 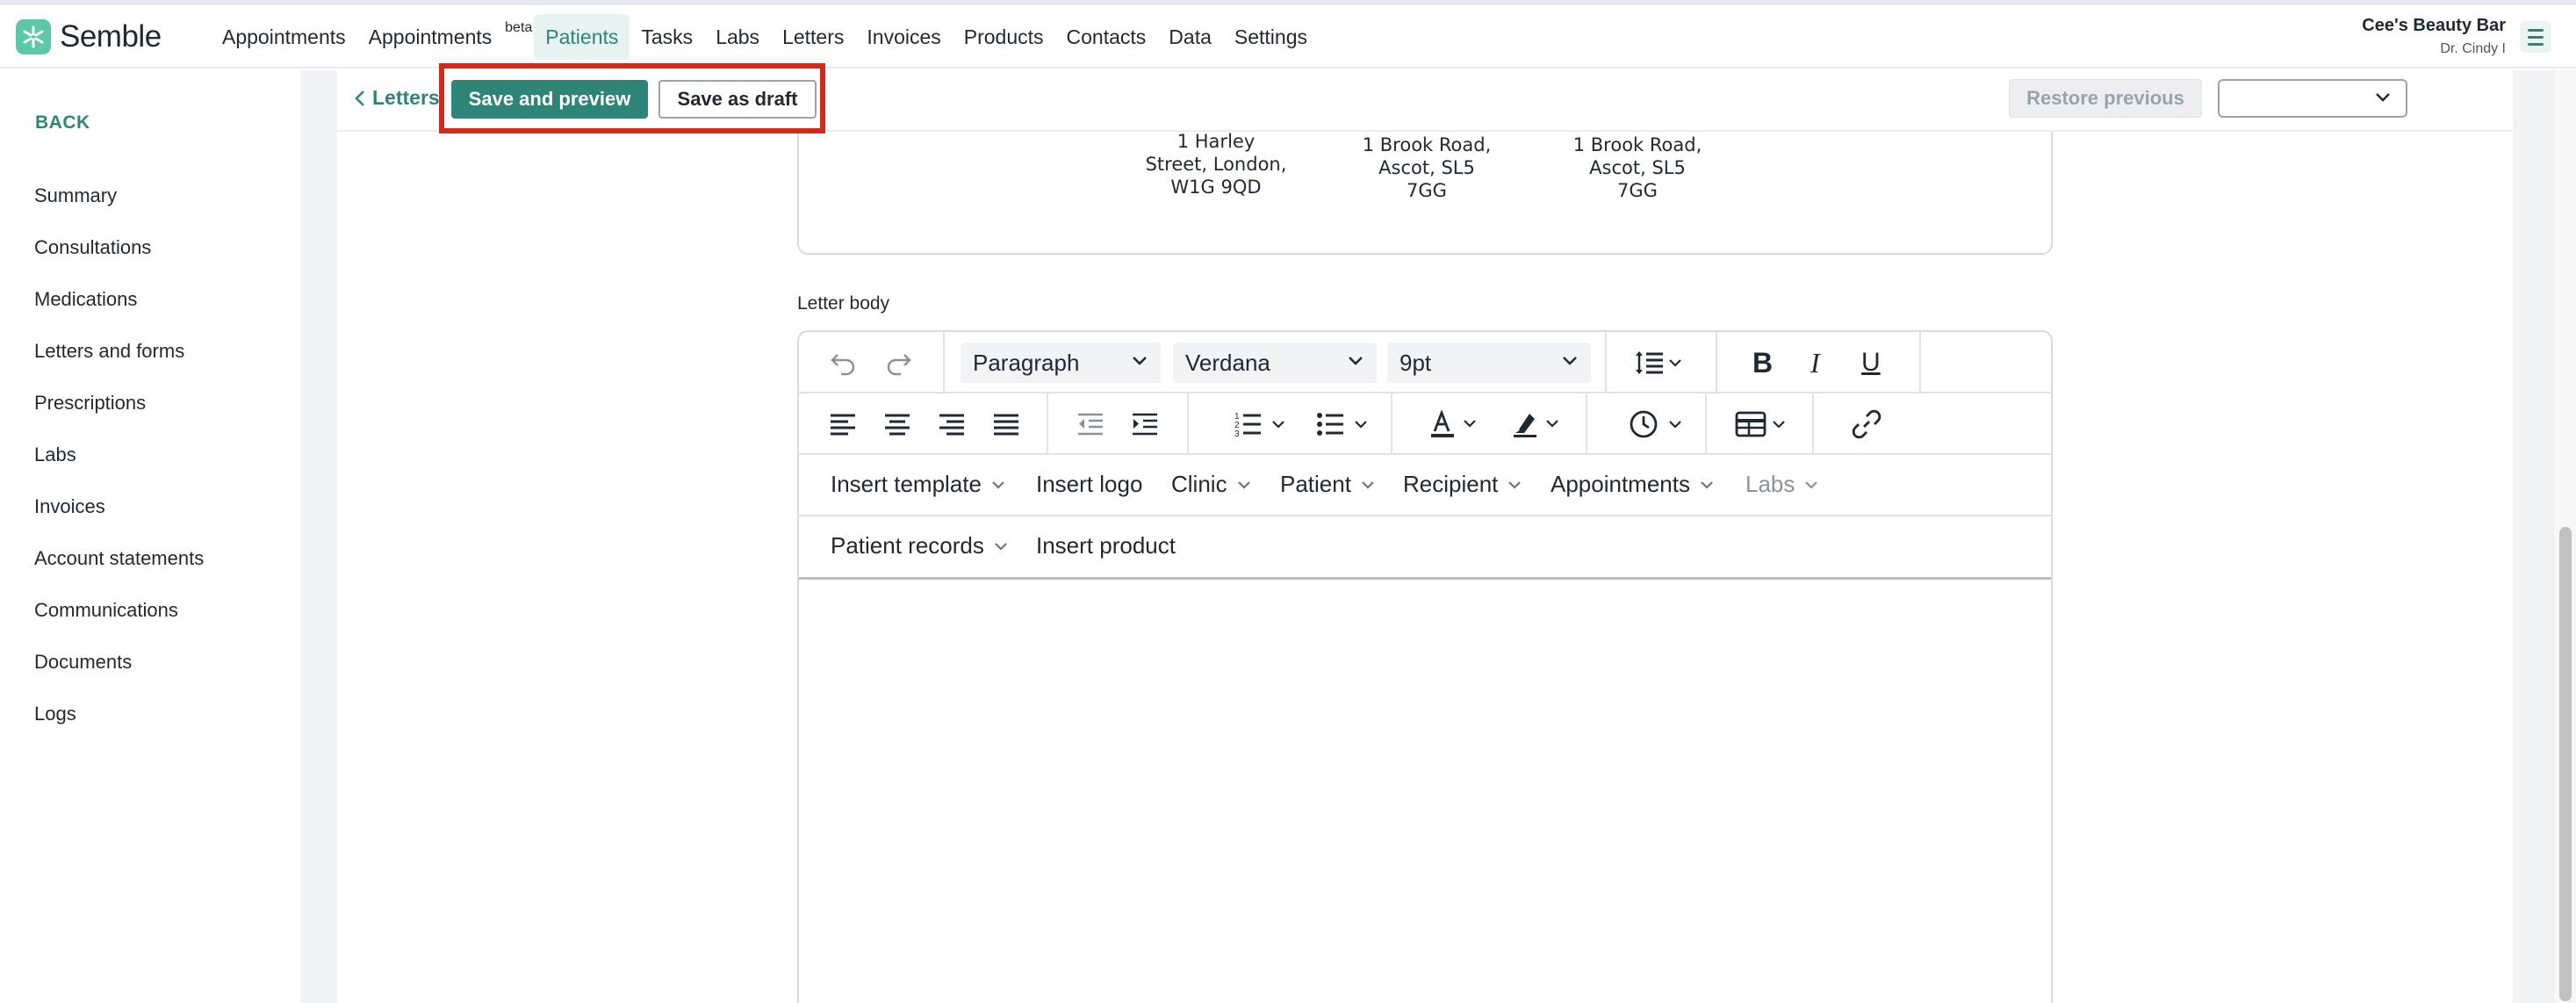 What do you see at coordinates (1425, 548) in the screenshot?
I see `insert-menu-row-2: Patient records Insert product` at bounding box center [1425, 548].